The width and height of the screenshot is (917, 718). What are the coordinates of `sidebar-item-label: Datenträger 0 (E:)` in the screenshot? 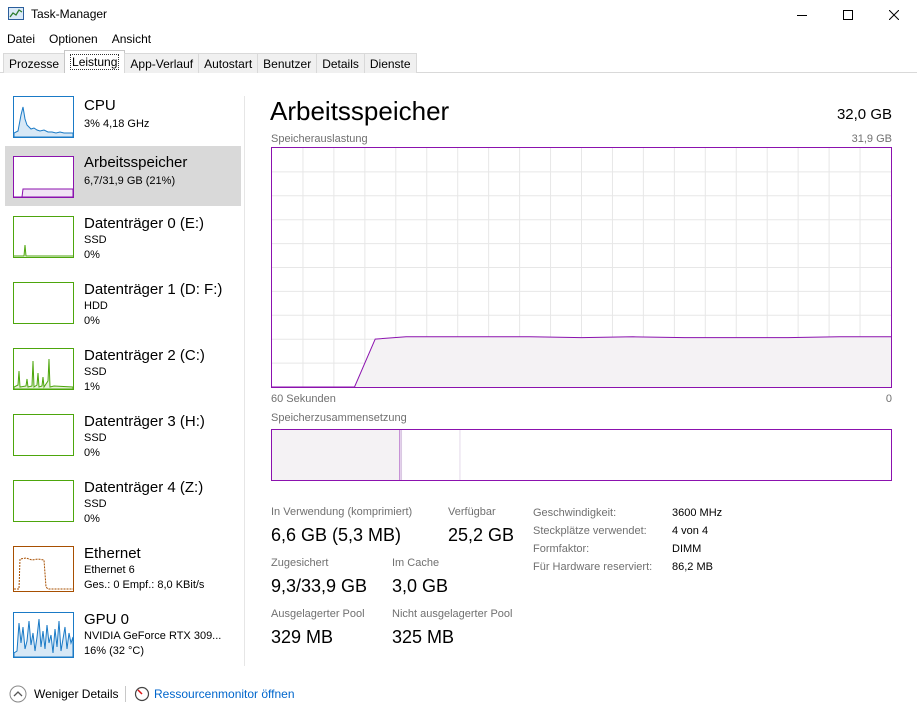 It's located at (144, 223).